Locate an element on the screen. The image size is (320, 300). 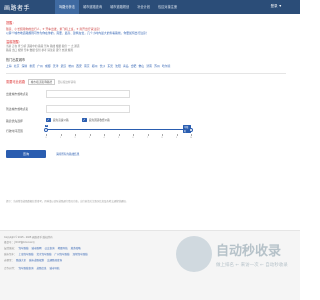
notice-title: 温馨提醒： is located at coordinates (14, 42).